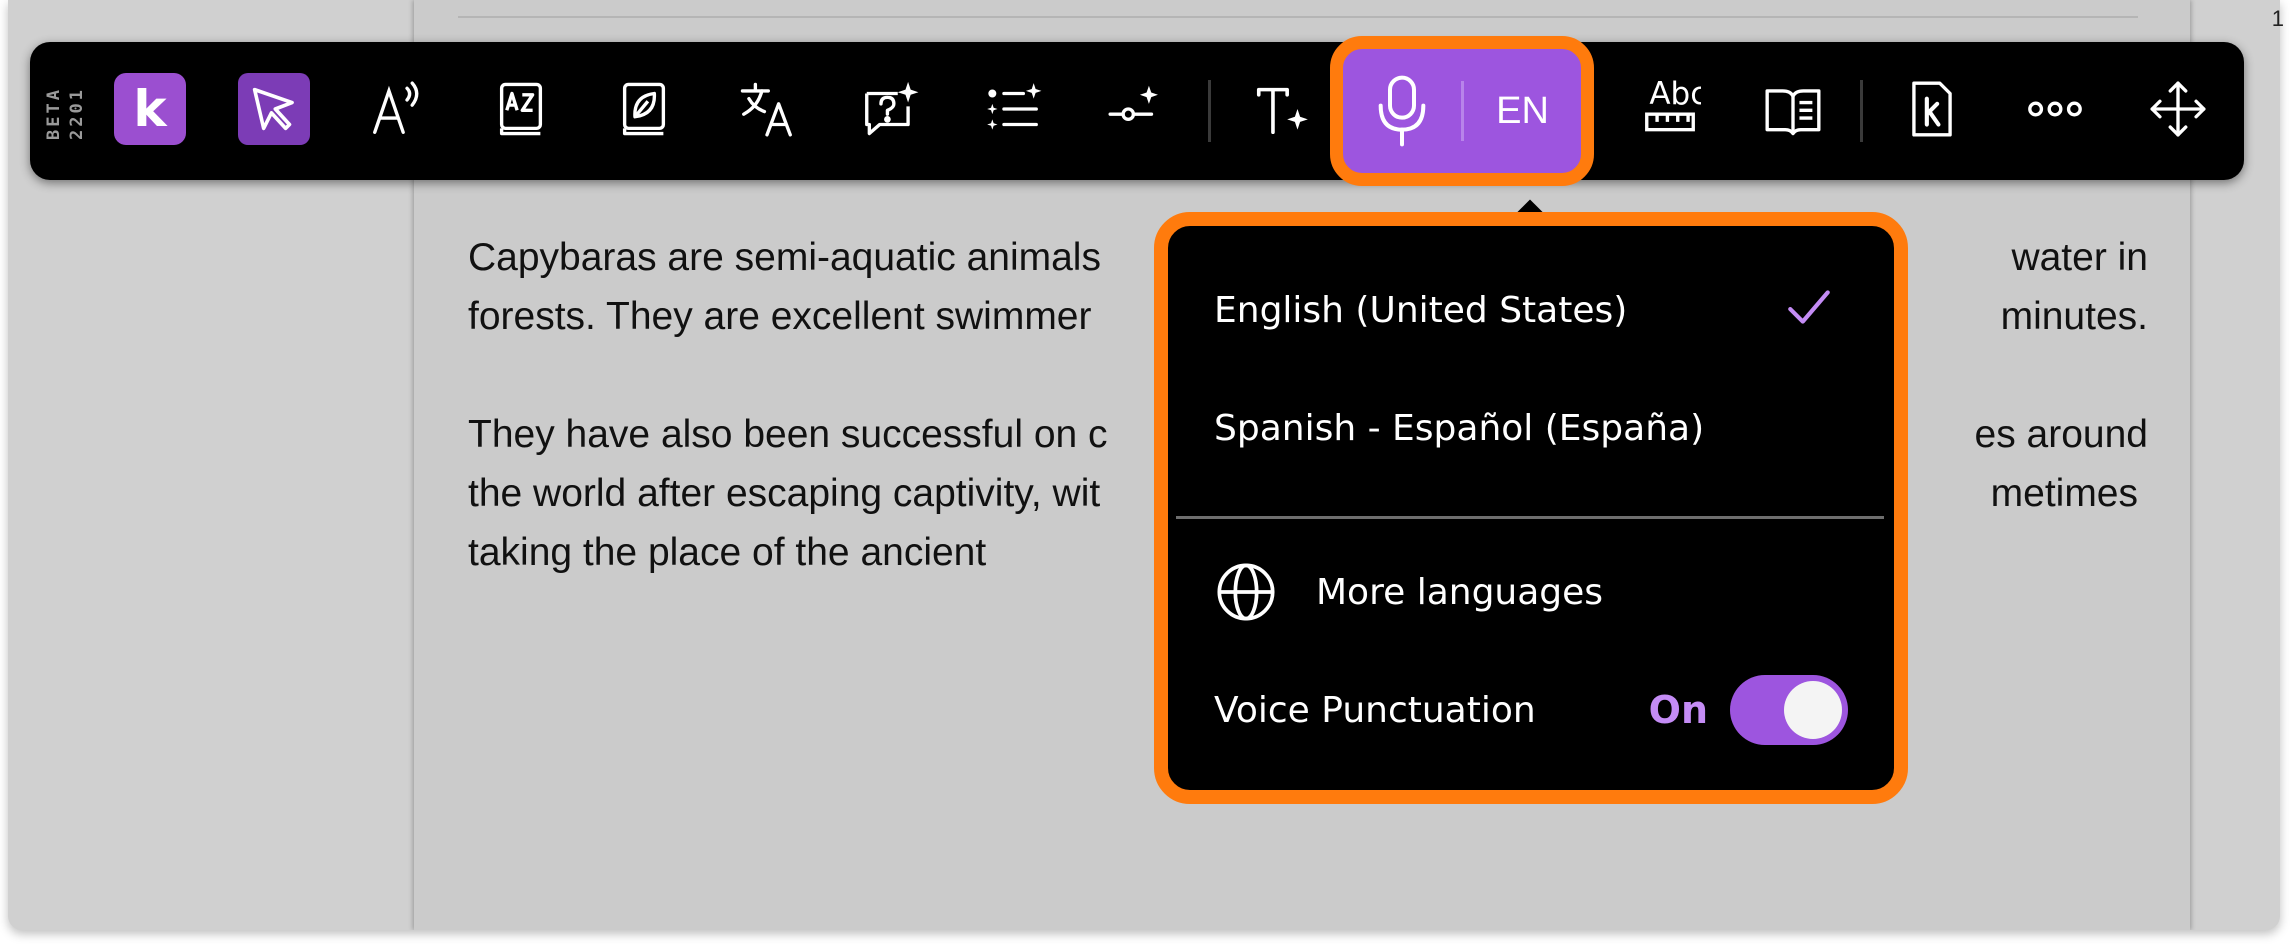 The width and height of the screenshot is (2290, 944). What do you see at coordinates (1675, 95) in the screenshot?
I see `svg-text: Abc` at bounding box center [1675, 95].